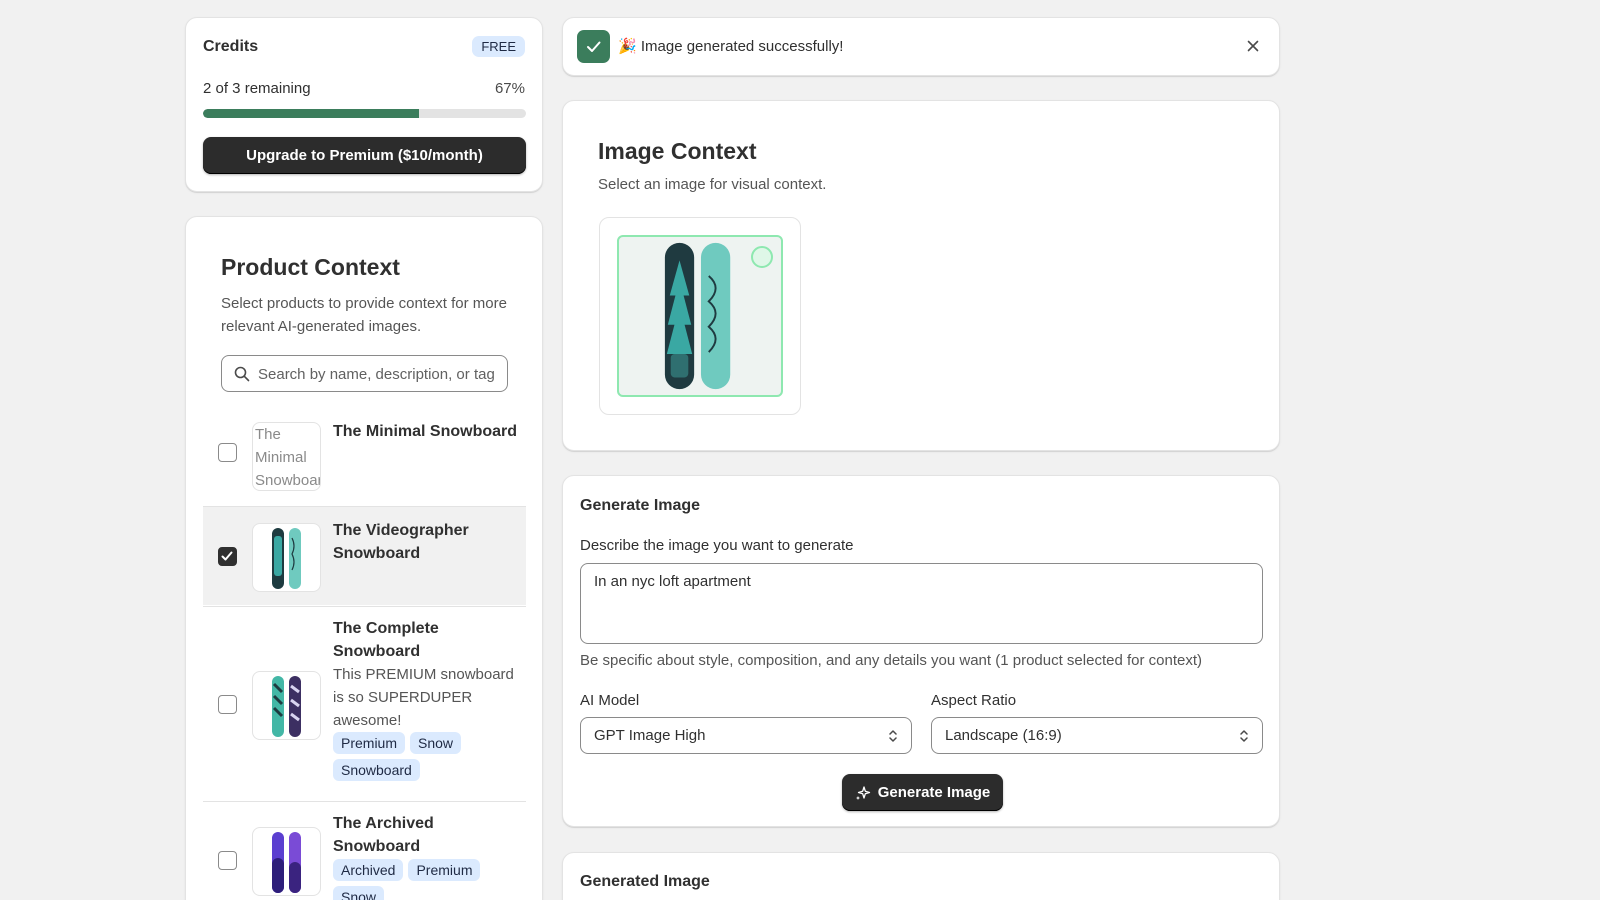  Describe the element at coordinates (731, 46) in the screenshot. I see `toast-message: 🎉 Image generated successfully!` at that location.